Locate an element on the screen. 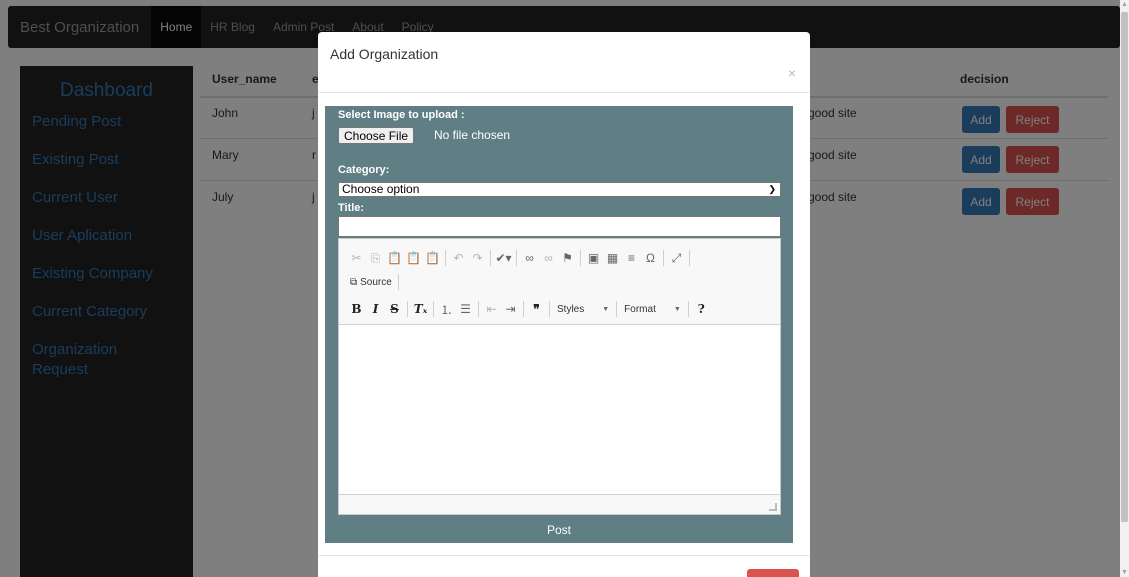 This screenshot has width=1129, height=577. source-button: ⧉ Source is located at coordinates (371, 282).